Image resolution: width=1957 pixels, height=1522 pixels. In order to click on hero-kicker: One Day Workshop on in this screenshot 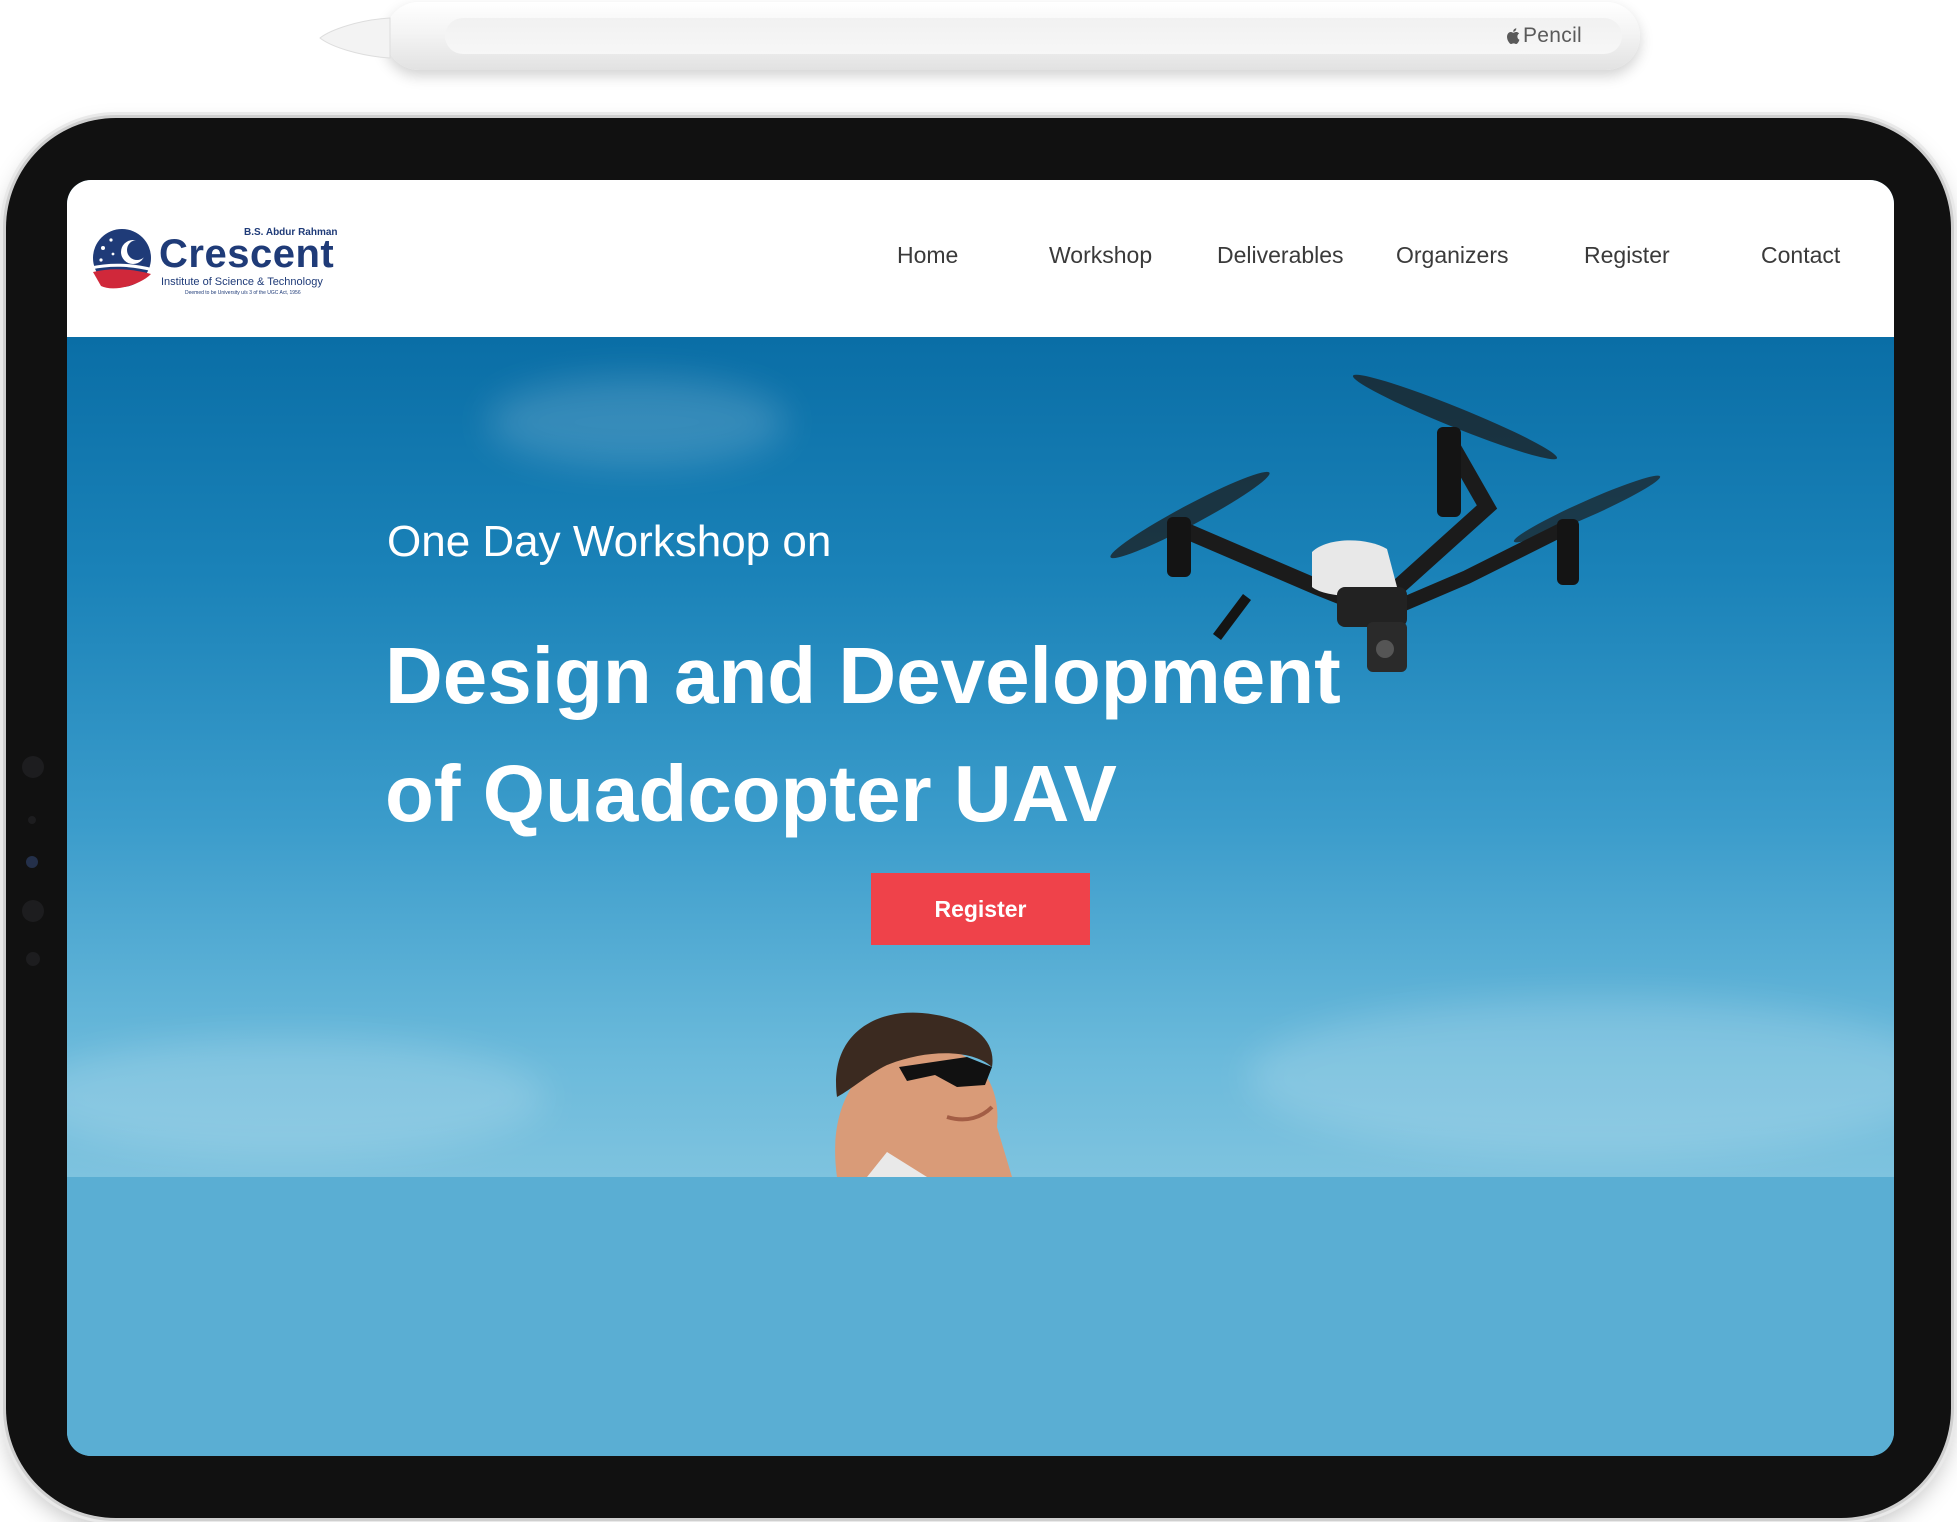, I will do `click(609, 541)`.